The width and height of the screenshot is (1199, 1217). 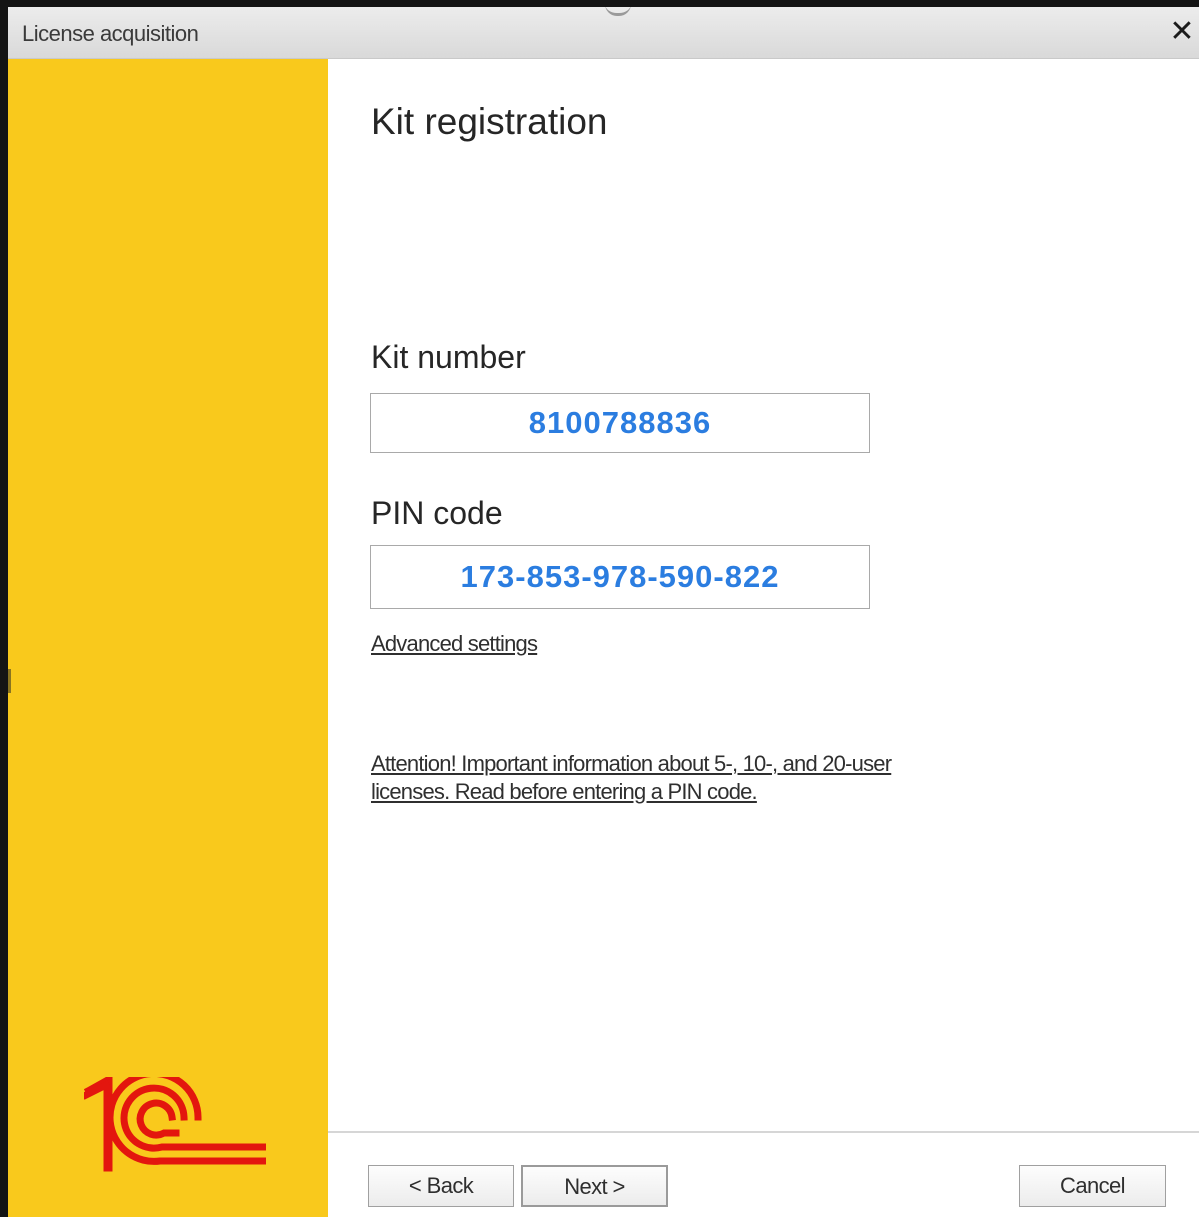 What do you see at coordinates (603, 33) in the screenshot?
I see `title-bar: License acquisition ✕` at bounding box center [603, 33].